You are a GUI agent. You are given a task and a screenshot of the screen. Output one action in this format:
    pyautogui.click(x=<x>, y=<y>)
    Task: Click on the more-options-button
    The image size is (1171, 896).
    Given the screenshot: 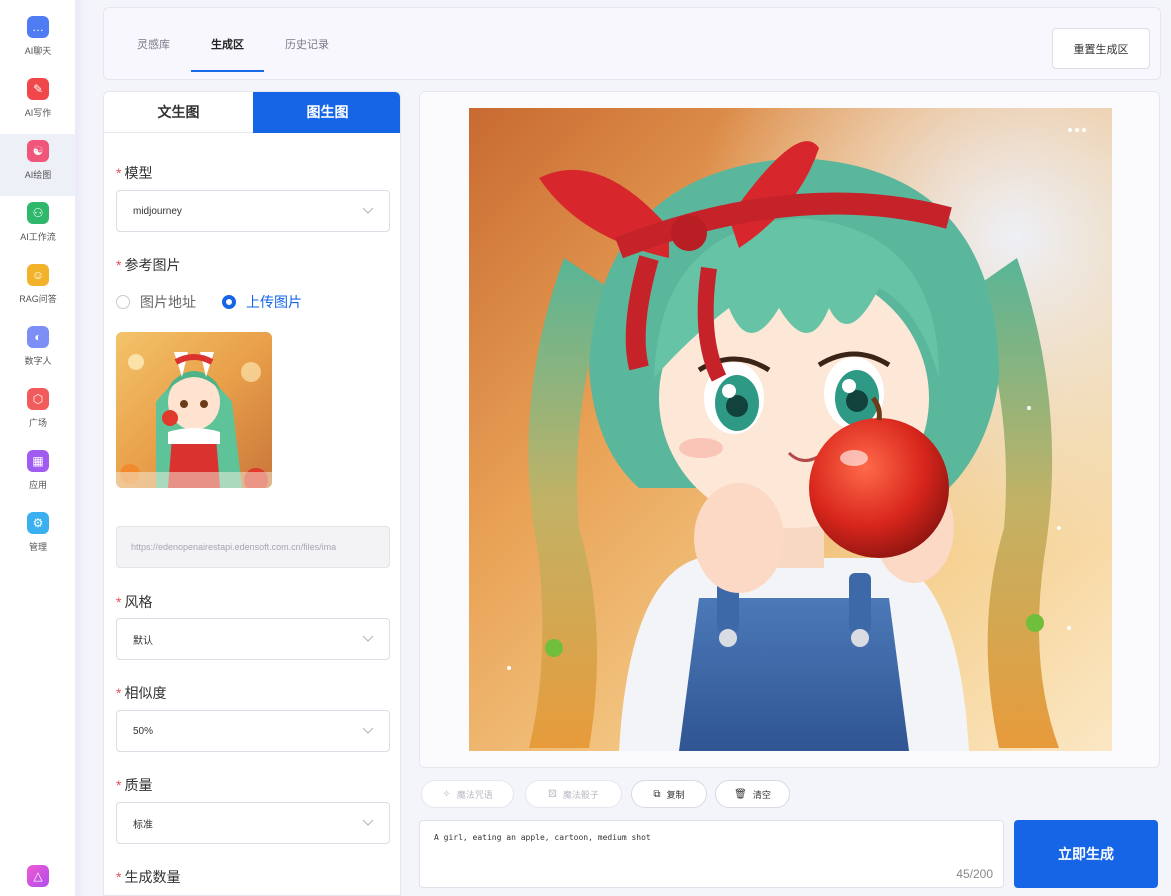 What is the action you would take?
    pyautogui.click(x=1077, y=130)
    